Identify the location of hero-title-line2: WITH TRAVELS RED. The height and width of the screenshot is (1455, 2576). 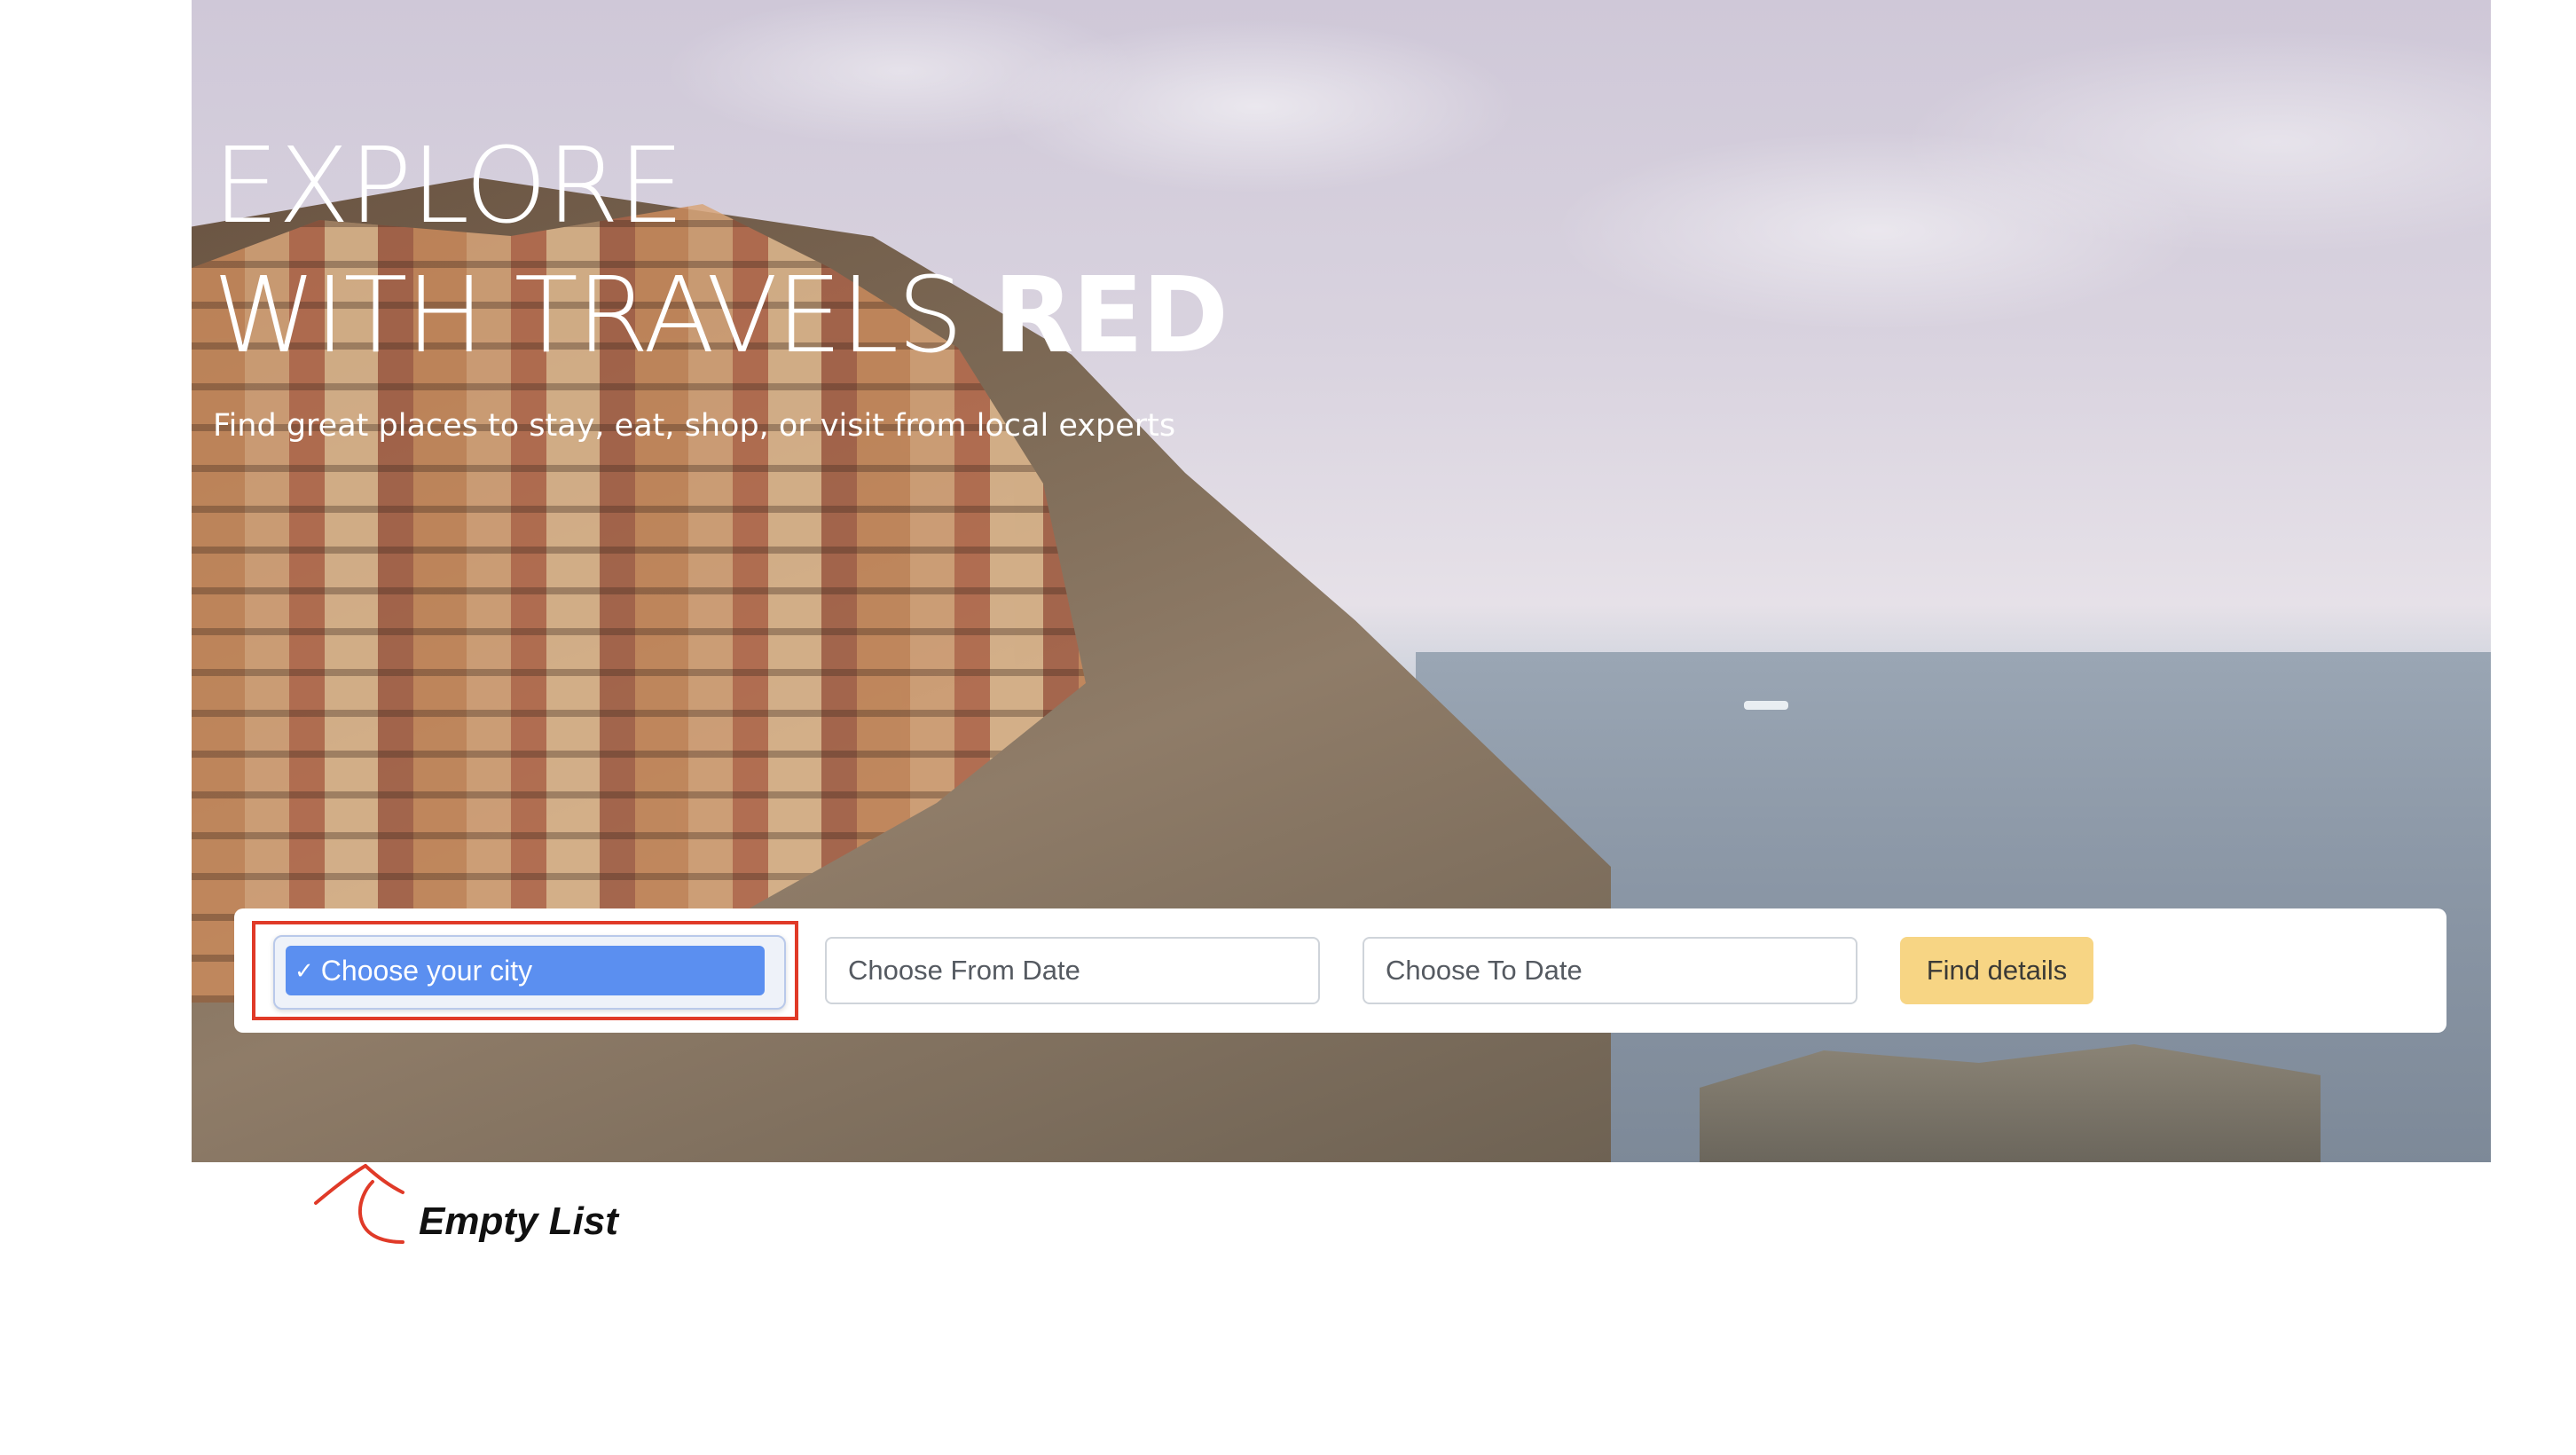
(721, 315).